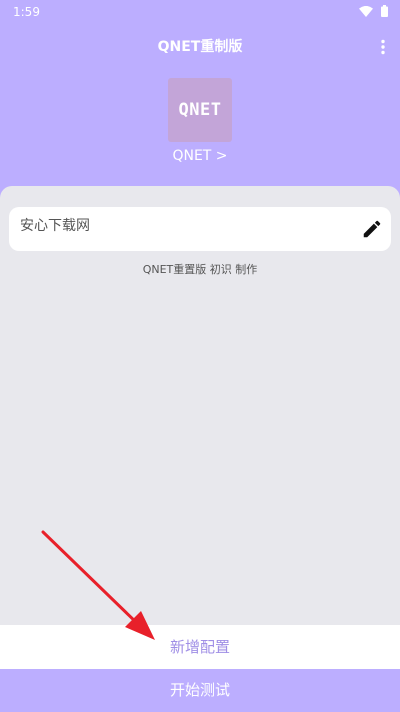 This screenshot has width=400, height=712. Describe the element at coordinates (200, 690) in the screenshot. I see `start-test-button: 开始测试` at that location.